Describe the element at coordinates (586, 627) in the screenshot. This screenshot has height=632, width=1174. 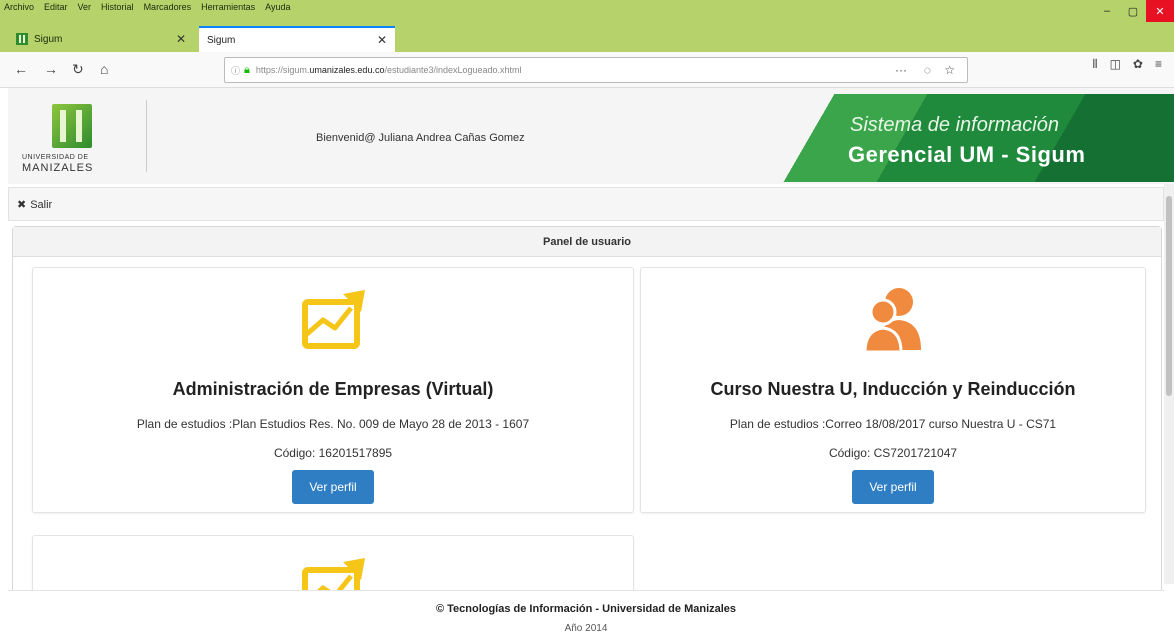
I see `footer-year: Año 2014` at that location.